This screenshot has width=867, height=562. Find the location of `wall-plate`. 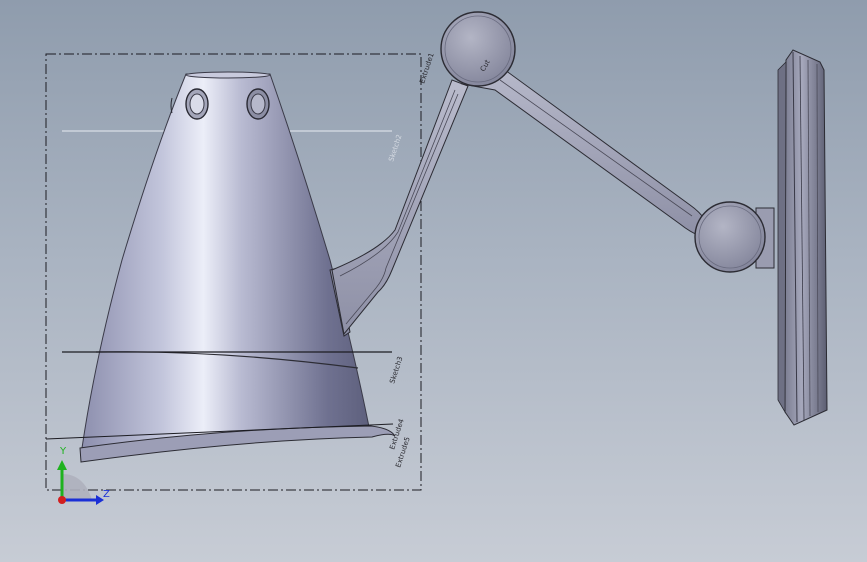

wall-plate is located at coordinates (802, 237).